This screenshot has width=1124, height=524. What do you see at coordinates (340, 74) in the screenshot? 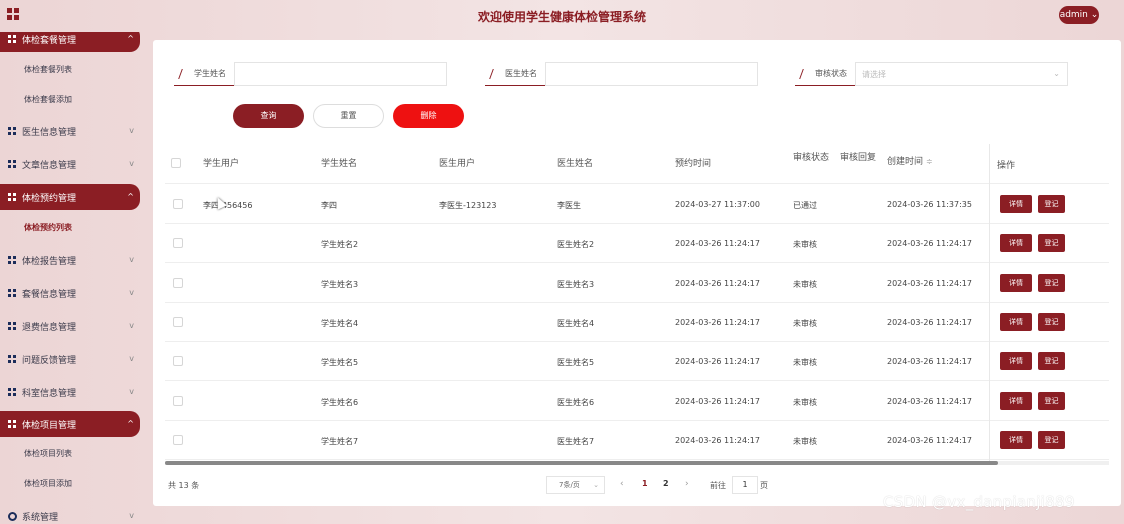
I see `student-name-input` at bounding box center [340, 74].